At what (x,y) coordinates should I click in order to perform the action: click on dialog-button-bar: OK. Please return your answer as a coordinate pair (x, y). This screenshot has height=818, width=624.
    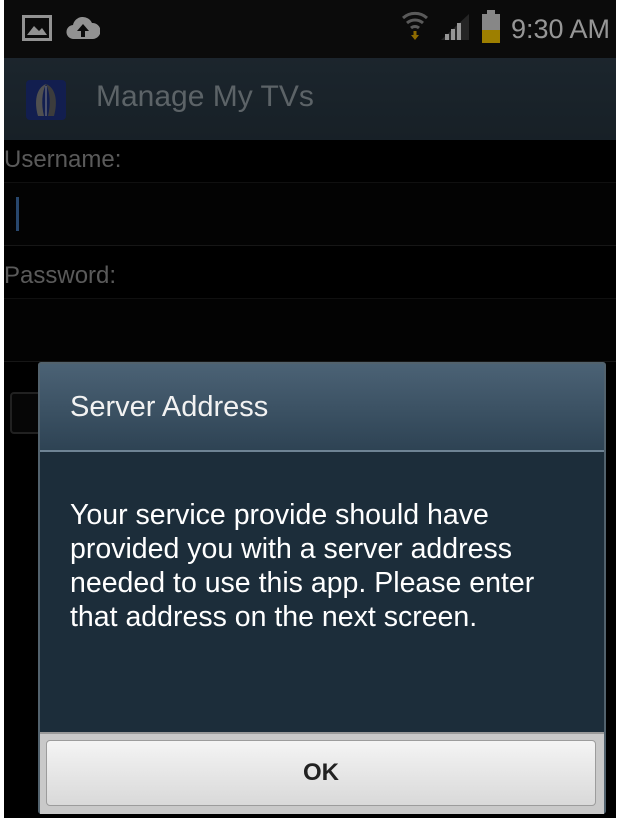
    Looking at the image, I should click on (322, 773).